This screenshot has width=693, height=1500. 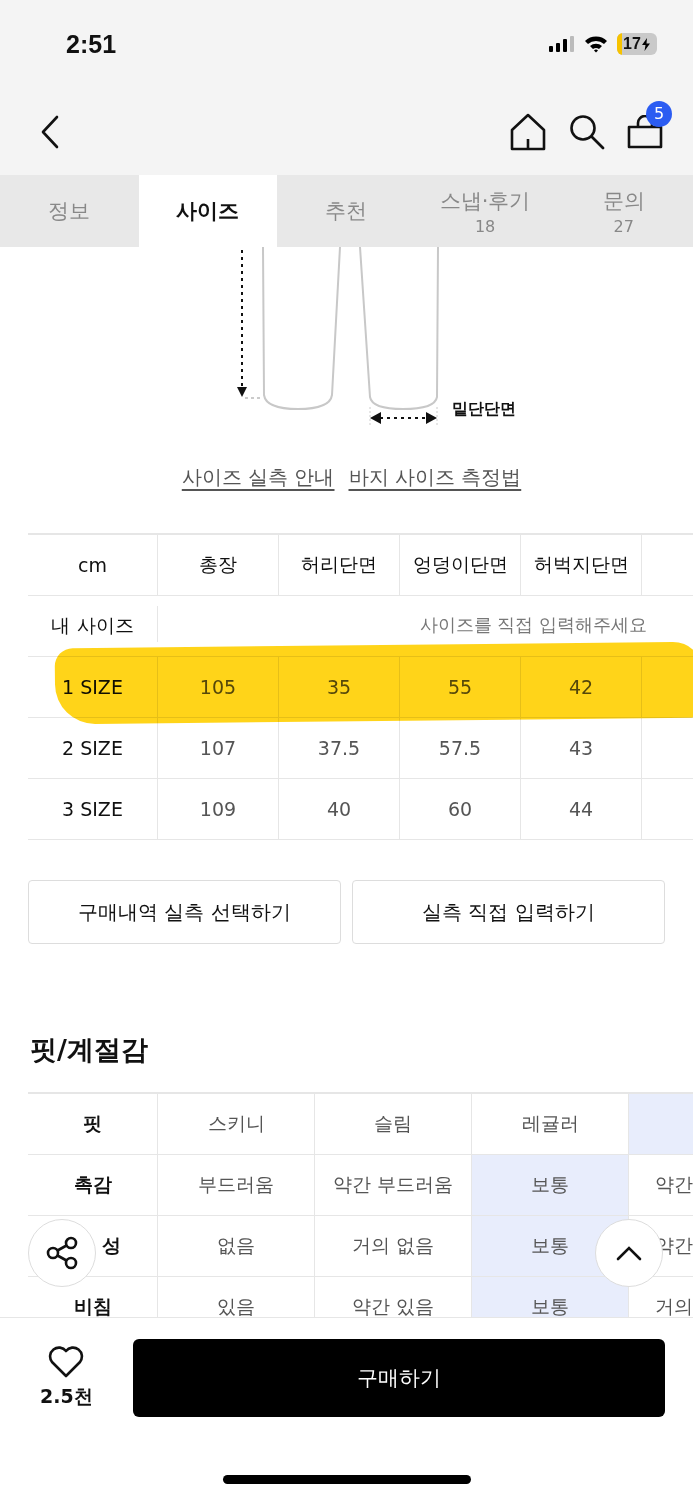 What do you see at coordinates (619, 44) in the screenshot?
I see `battery-level-fill` at bounding box center [619, 44].